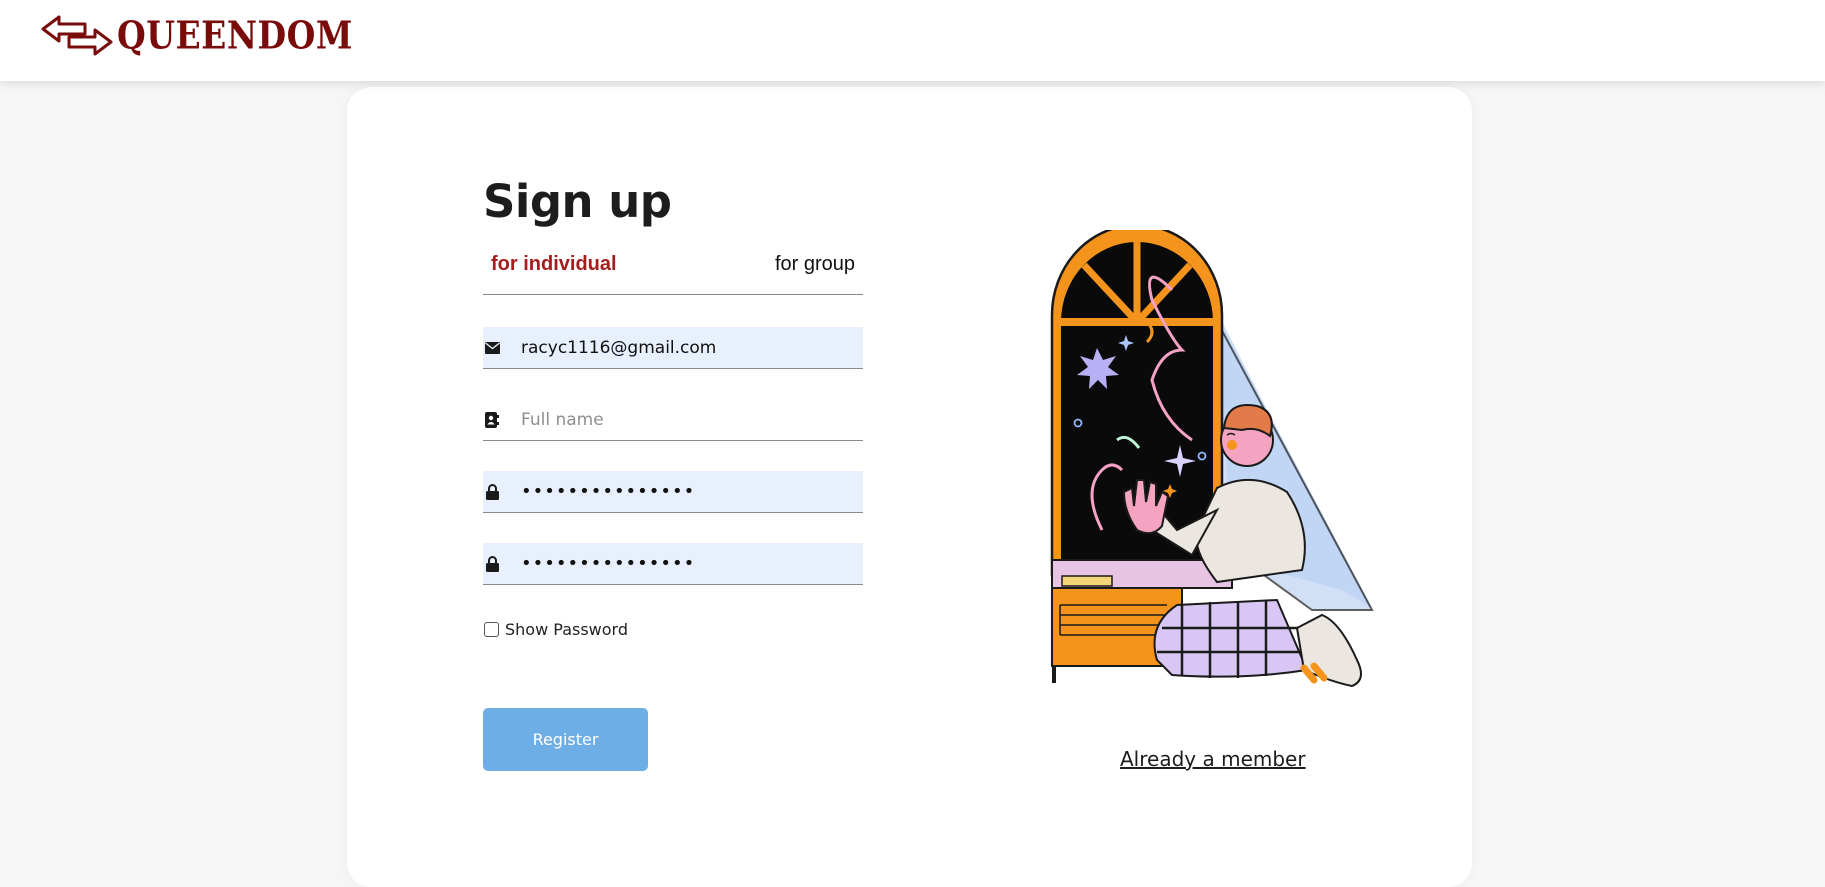 The image size is (1825, 887). What do you see at coordinates (1212, 459) in the screenshot?
I see `person-at-window-illustration` at bounding box center [1212, 459].